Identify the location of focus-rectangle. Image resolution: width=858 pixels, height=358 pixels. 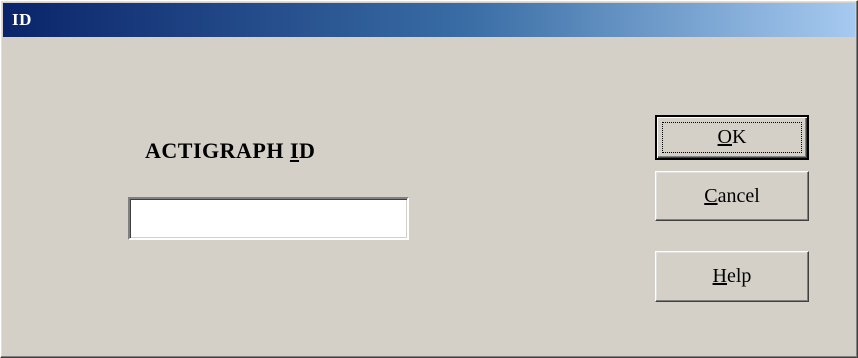
(732, 137).